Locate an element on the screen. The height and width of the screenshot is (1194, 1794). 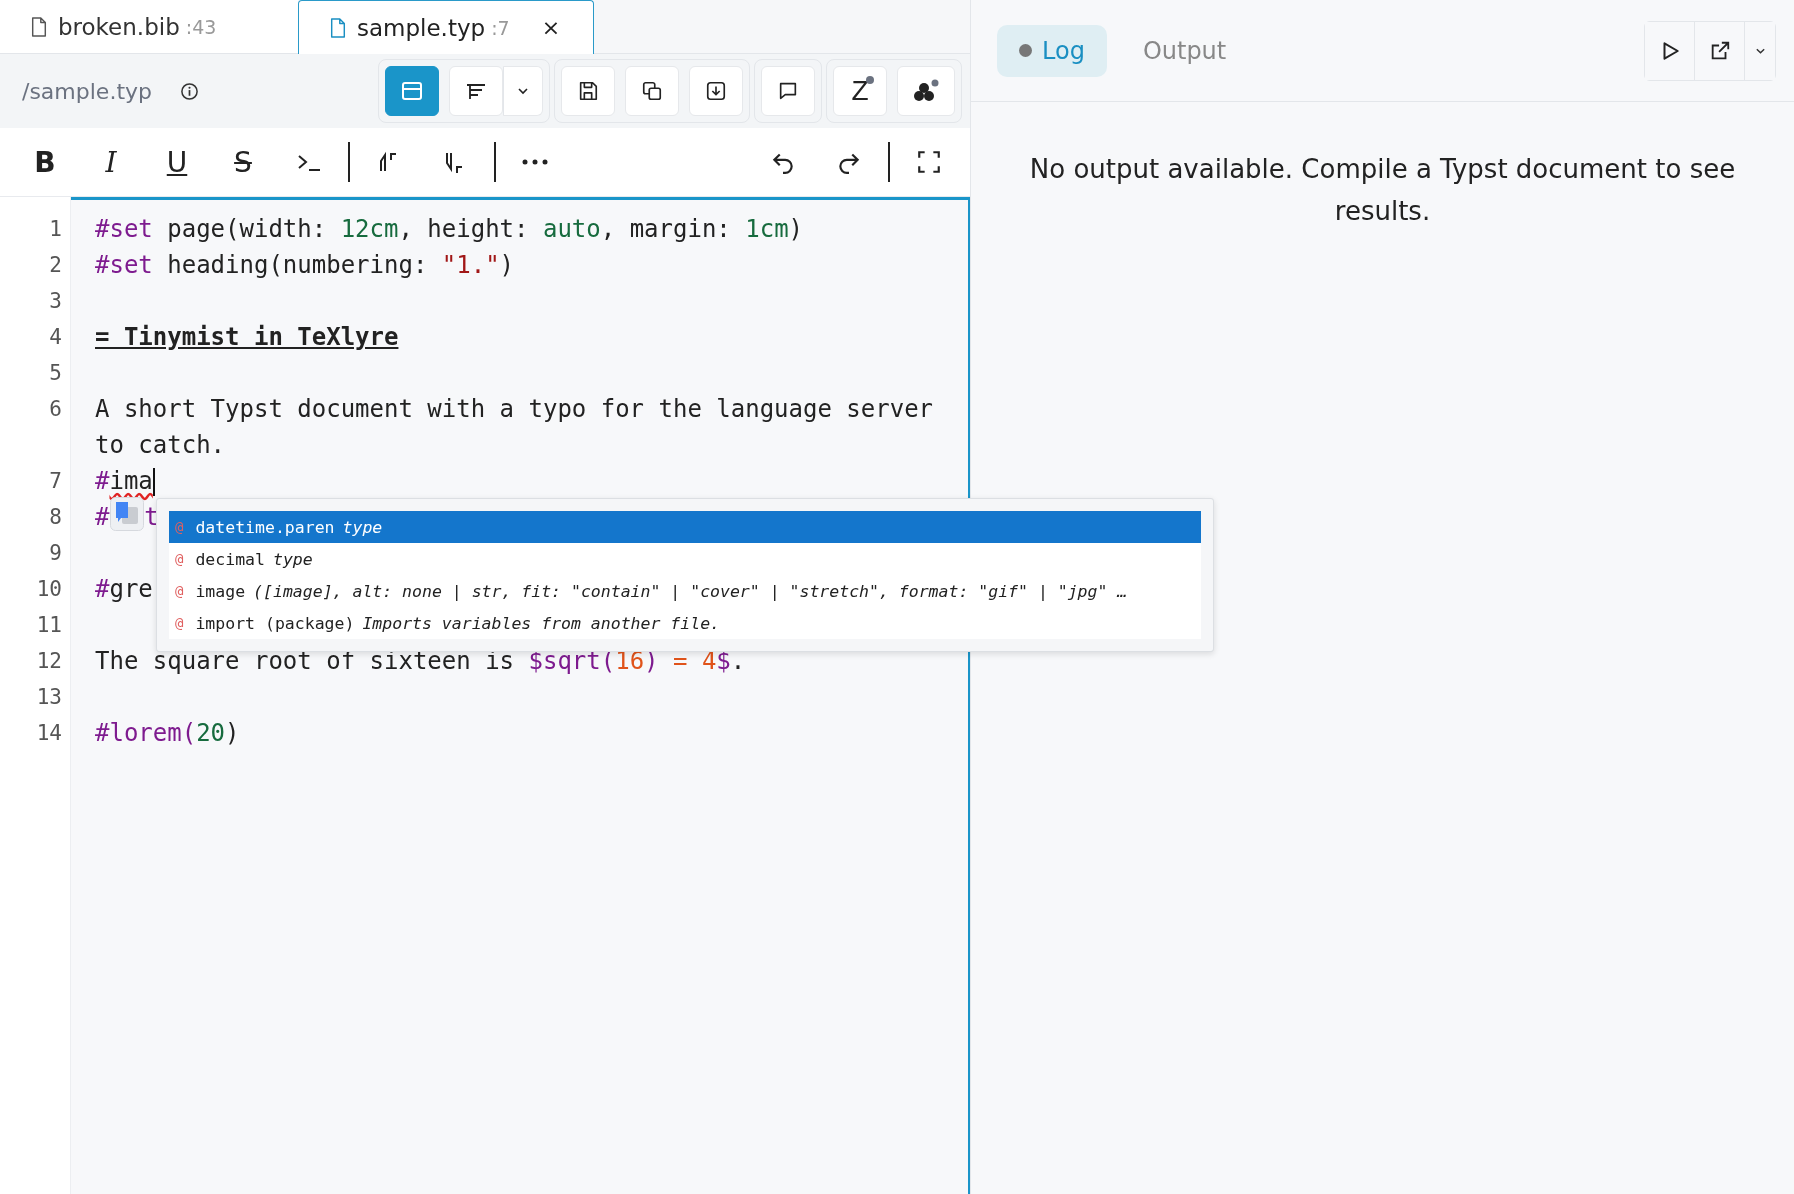
code-line: #gre is located at coordinates (124, 589).